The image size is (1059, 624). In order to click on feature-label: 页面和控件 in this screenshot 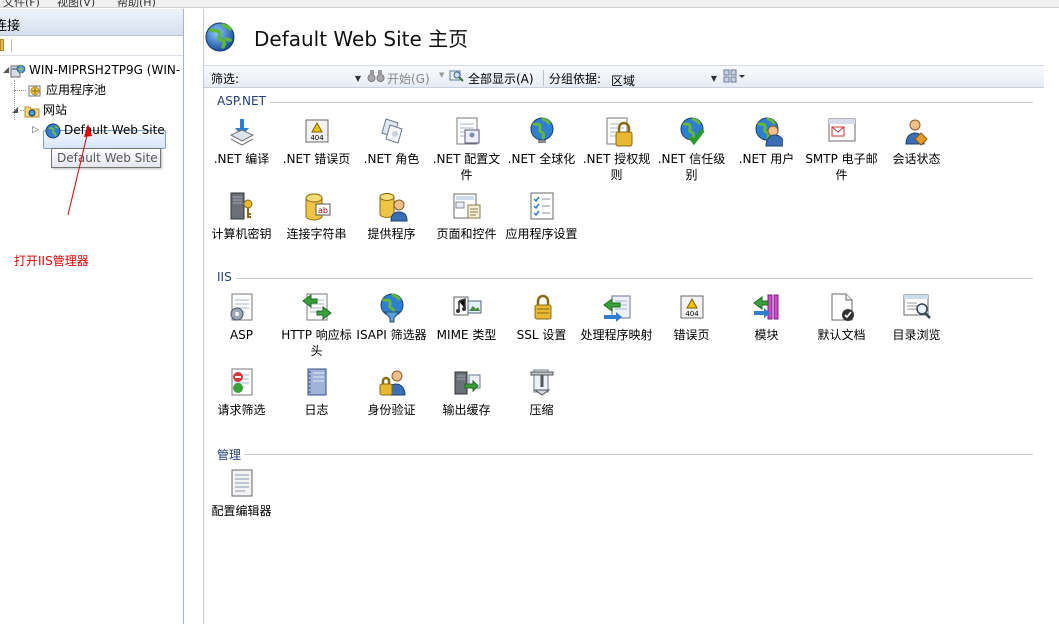, I will do `click(466, 234)`.